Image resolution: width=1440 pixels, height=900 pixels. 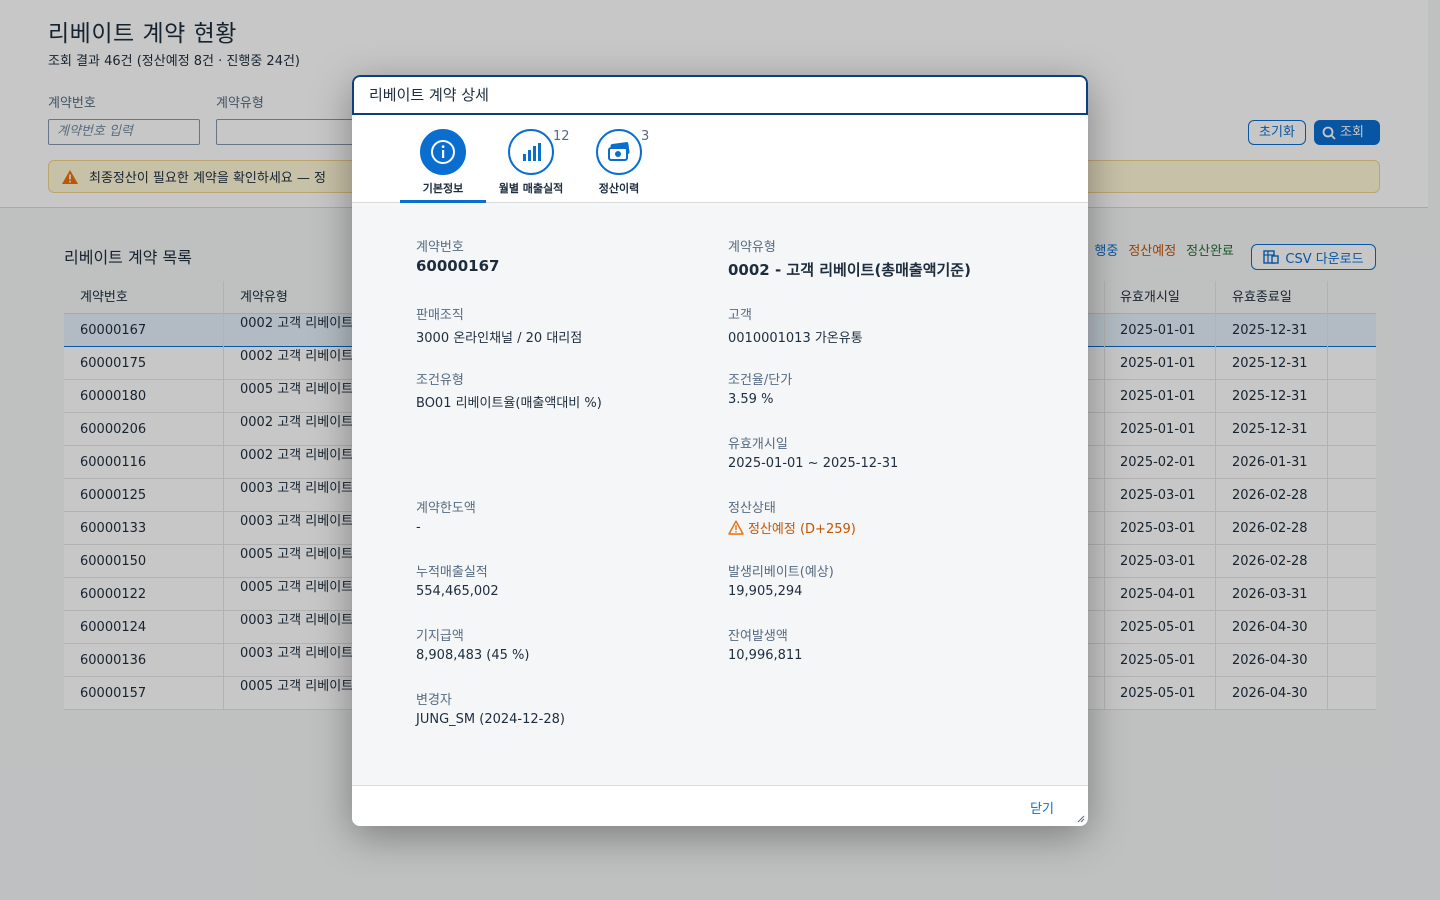 I want to click on validity-label: 유효개시일, so click(x=758, y=444).